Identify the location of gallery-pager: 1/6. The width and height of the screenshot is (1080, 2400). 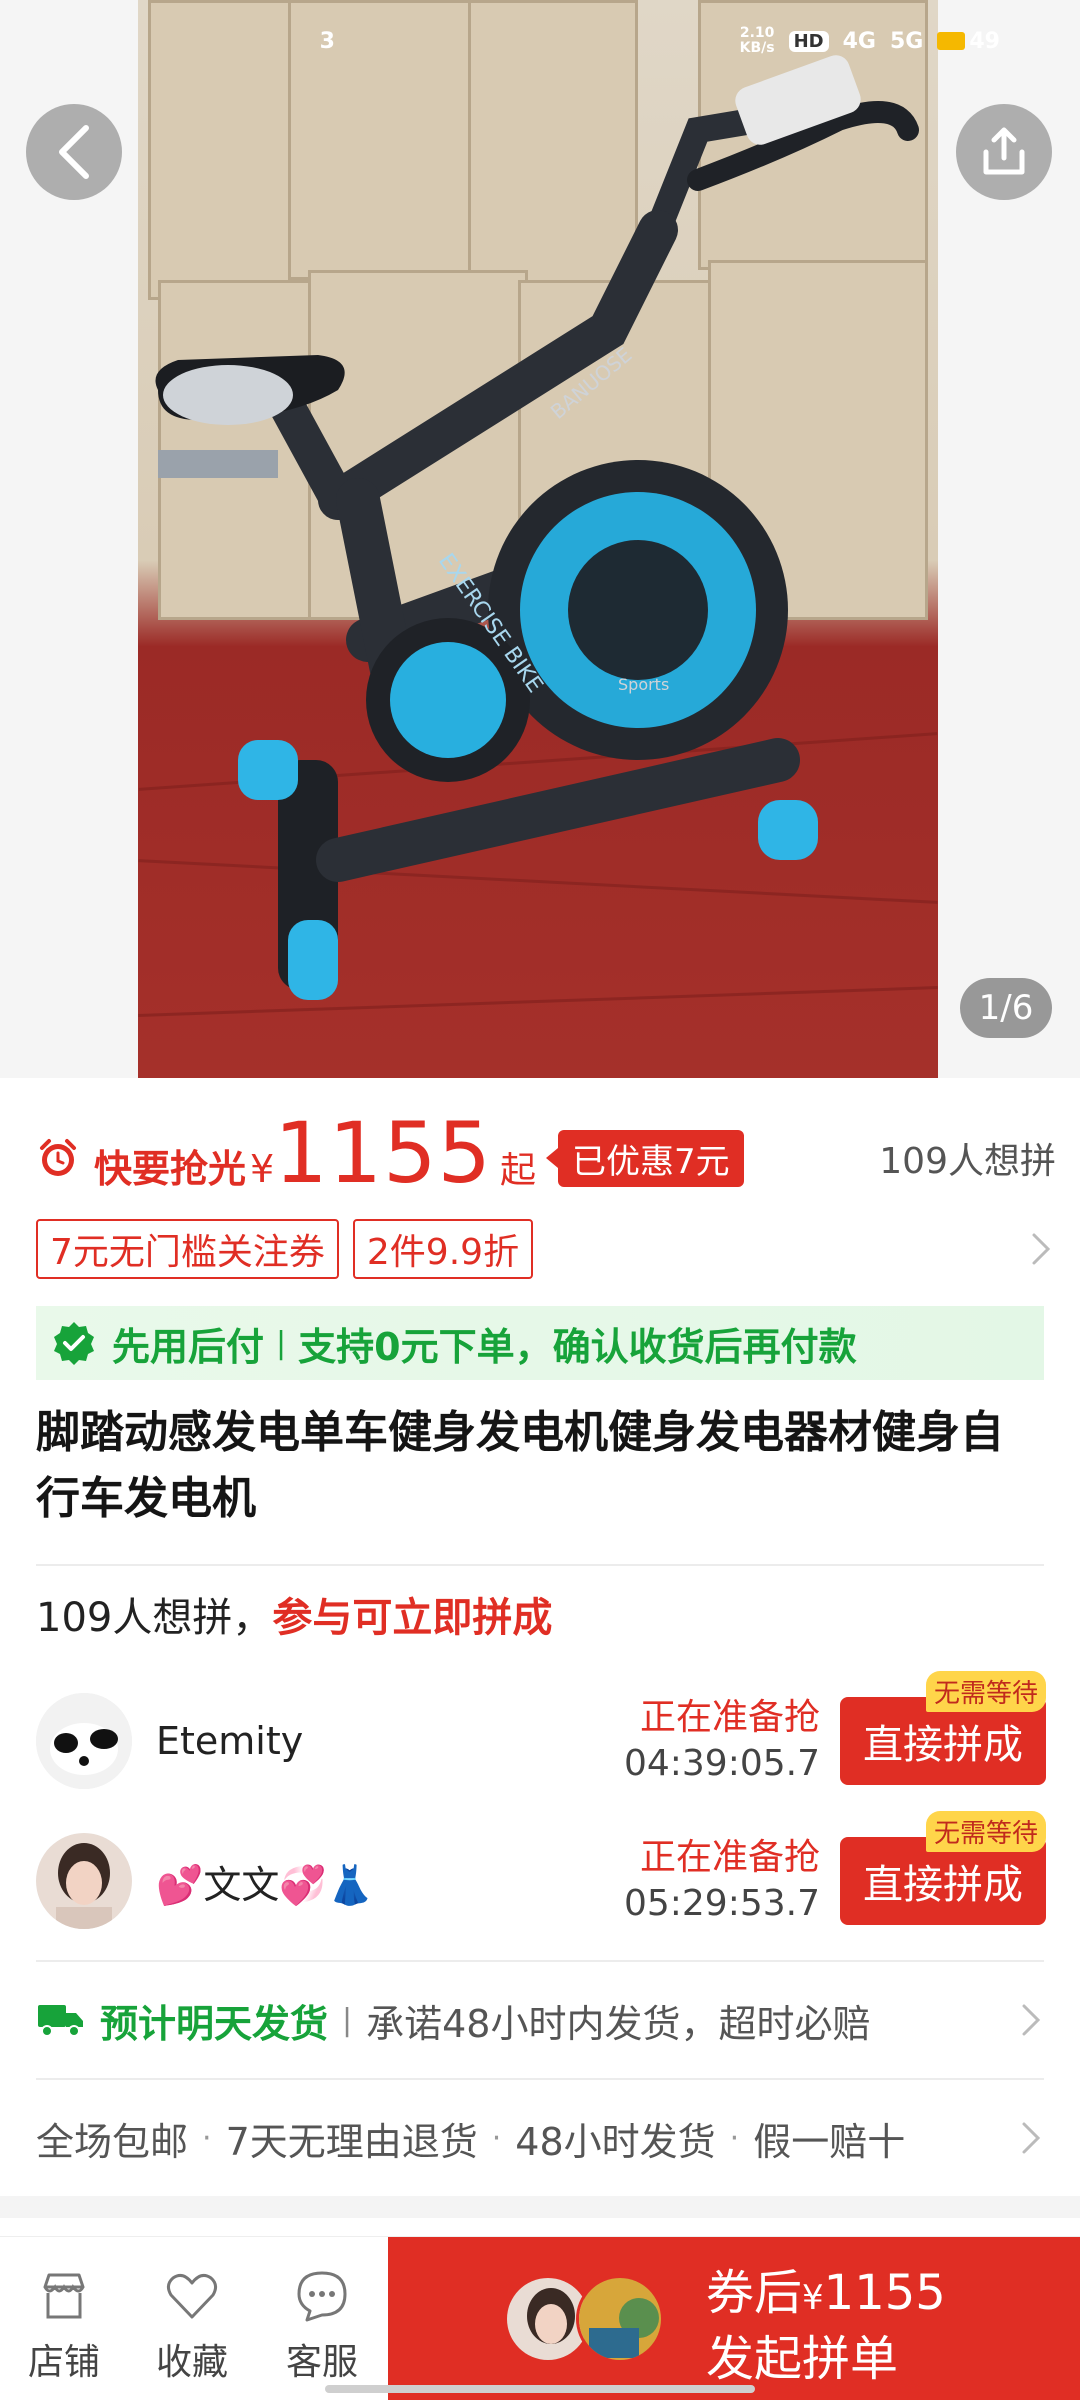
(1006, 1008).